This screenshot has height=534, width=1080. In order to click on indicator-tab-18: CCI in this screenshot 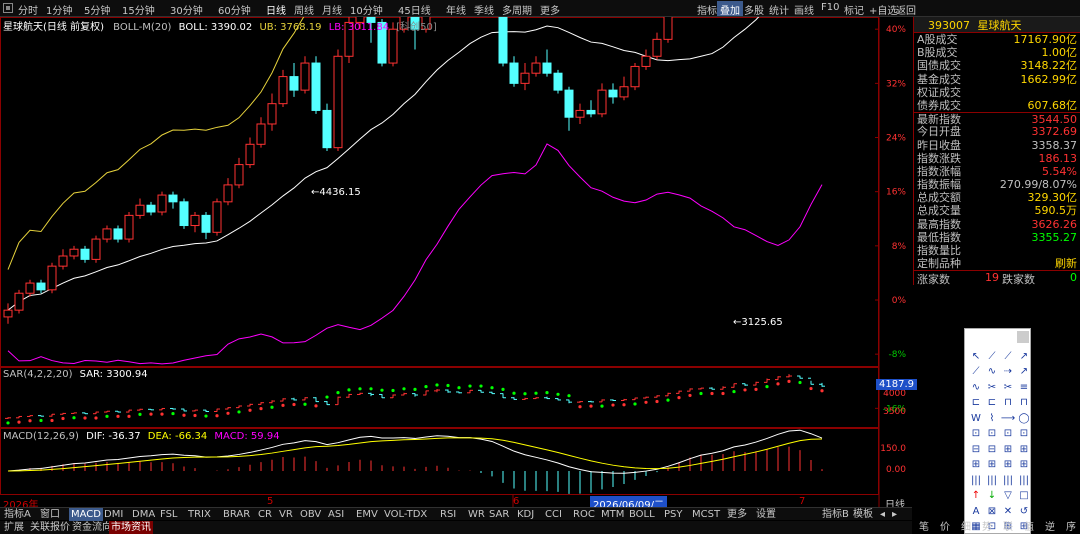, I will do `click(553, 514)`.